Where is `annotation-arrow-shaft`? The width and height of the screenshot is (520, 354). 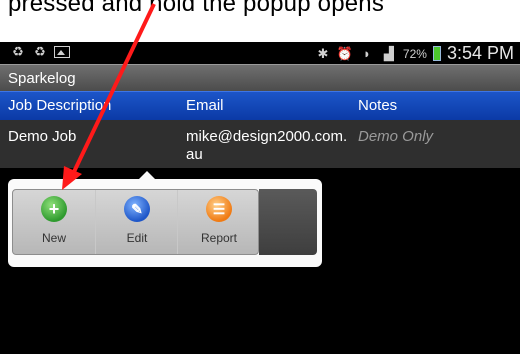
annotation-arrow-shaft is located at coordinates (113, 90).